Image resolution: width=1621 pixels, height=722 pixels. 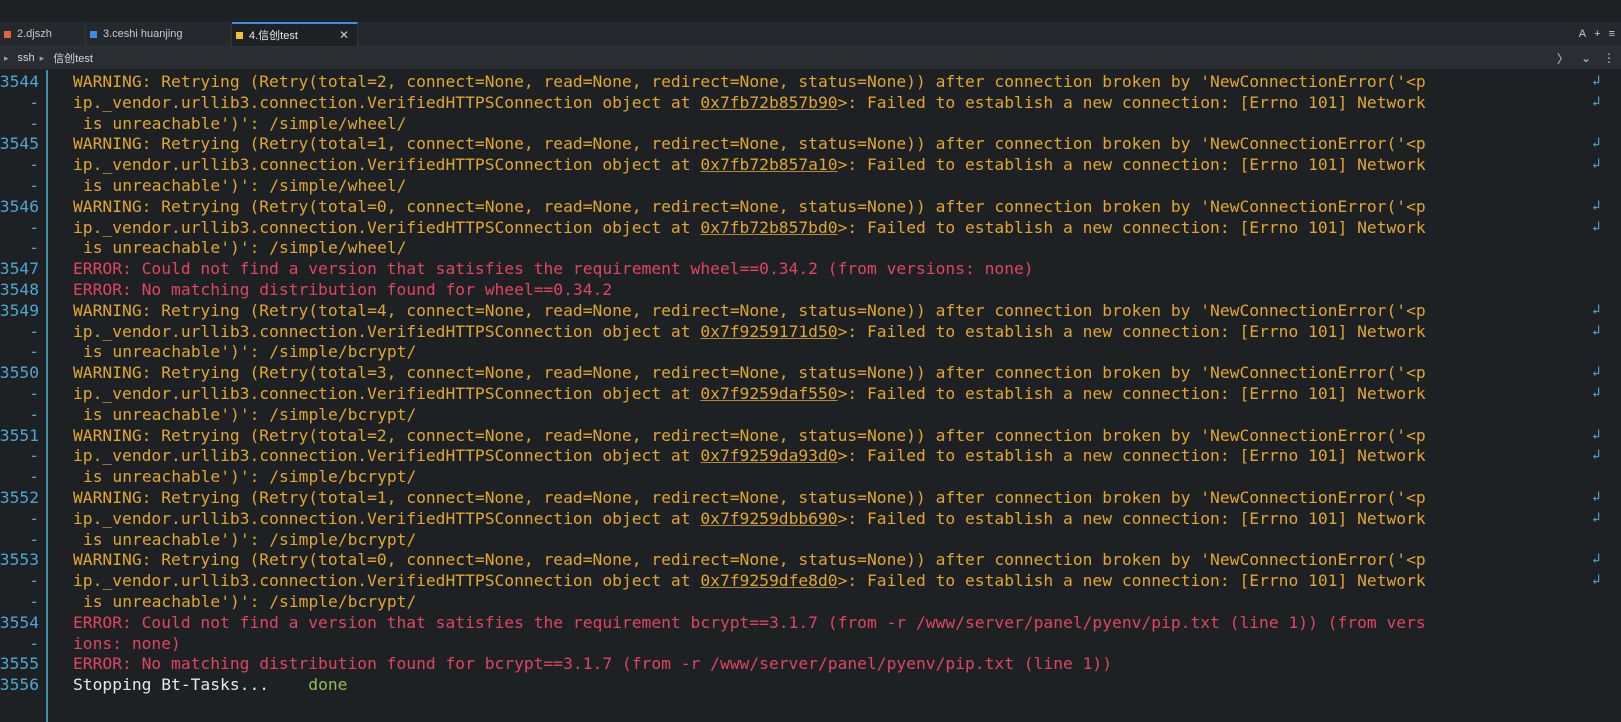 I want to click on line-number: 3548, so click(x=19, y=289).